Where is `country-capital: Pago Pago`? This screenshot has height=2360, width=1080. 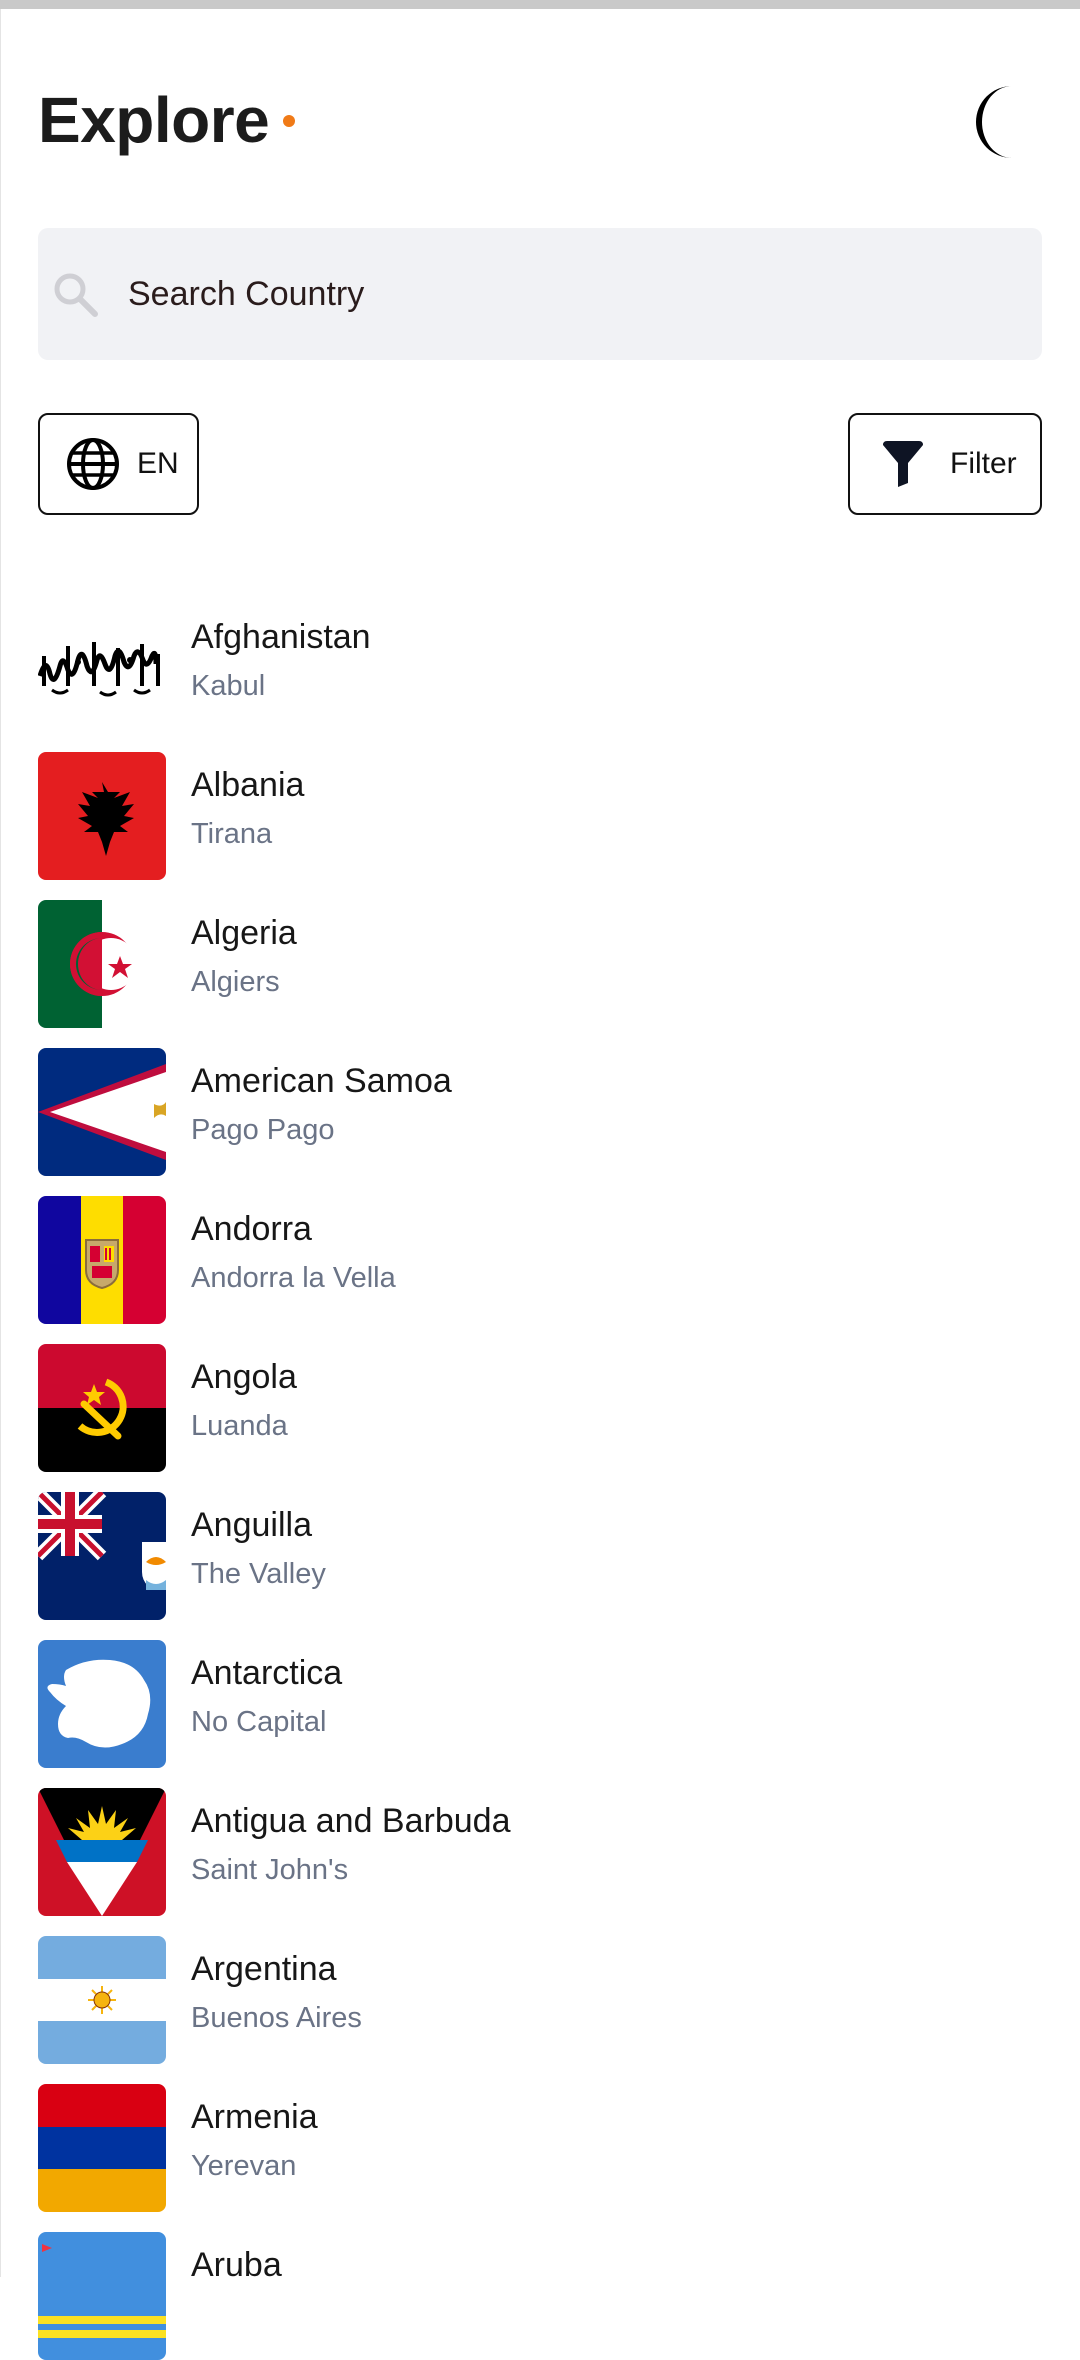 country-capital: Pago Pago is located at coordinates (263, 1130).